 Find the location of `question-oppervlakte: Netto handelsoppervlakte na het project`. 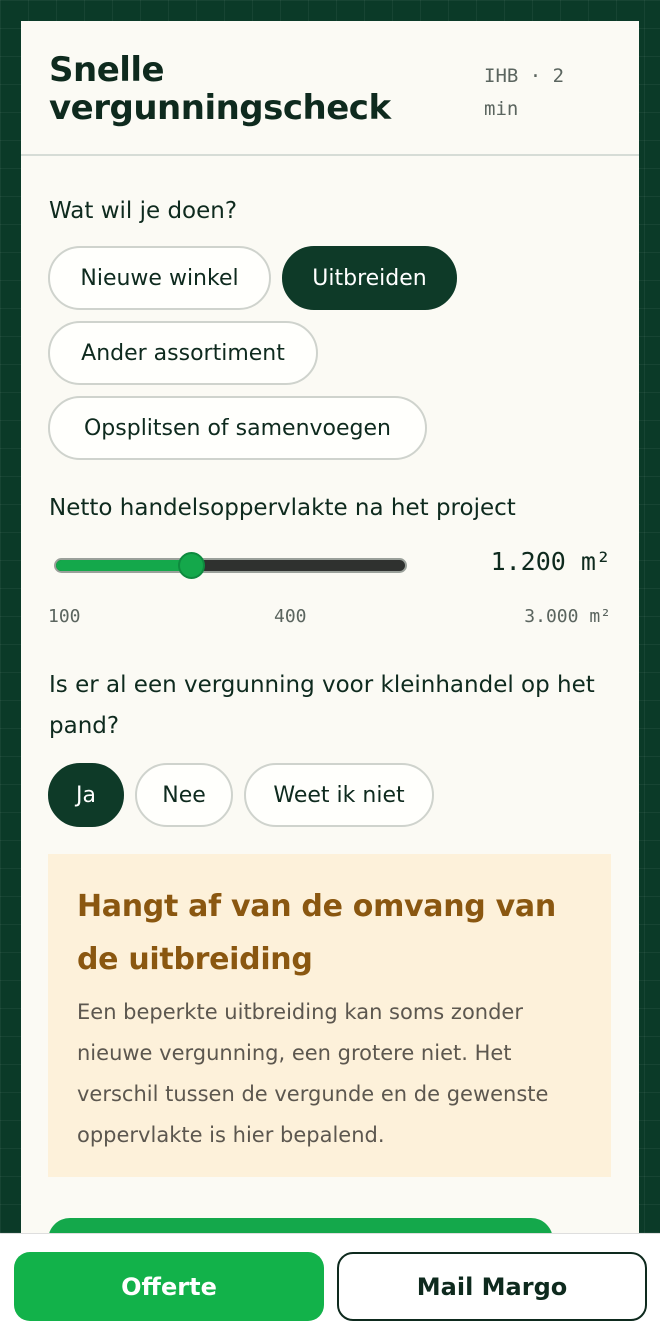

question-oppervlakte: Netto handelsoppervlakte na het project is located at coordinates (282, 508).